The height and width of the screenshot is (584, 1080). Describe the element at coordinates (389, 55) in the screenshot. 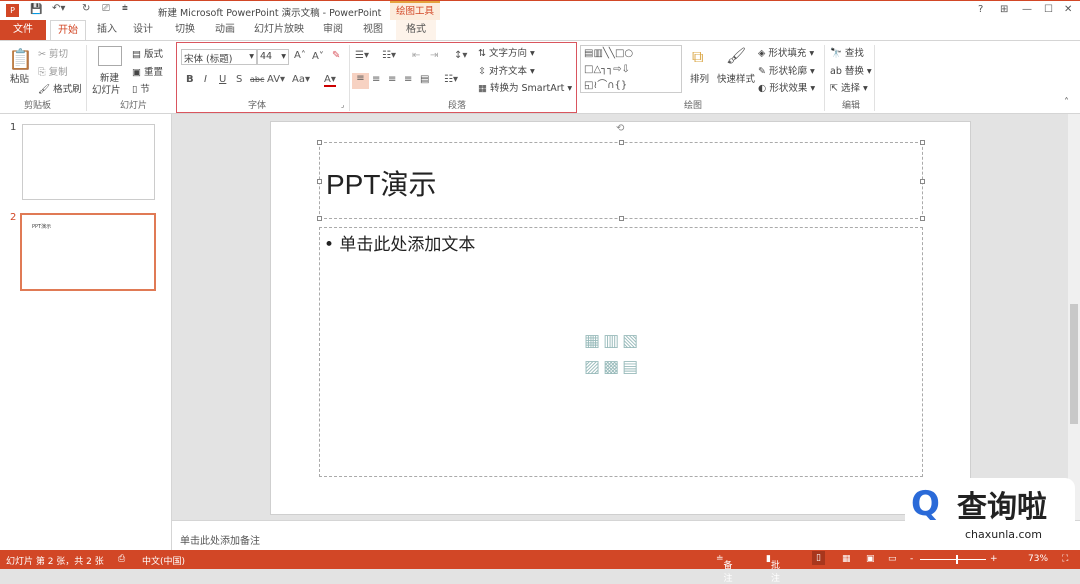

I see `numbering-button: ☷▾` at that location.